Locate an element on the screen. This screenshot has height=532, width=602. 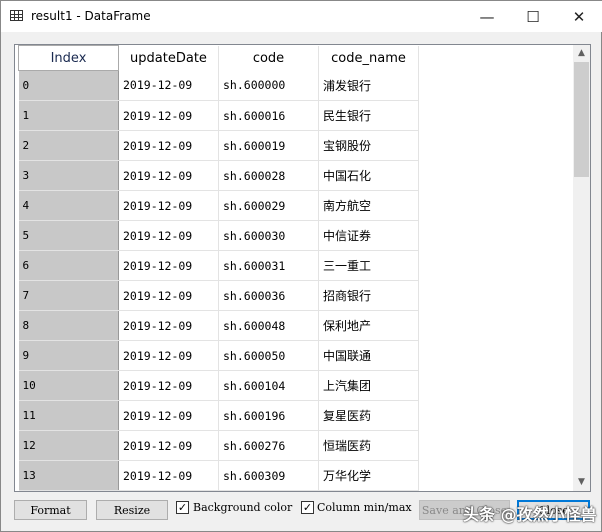
column-minmax-checkbox: ✓ is located at coordinates (307, 507).